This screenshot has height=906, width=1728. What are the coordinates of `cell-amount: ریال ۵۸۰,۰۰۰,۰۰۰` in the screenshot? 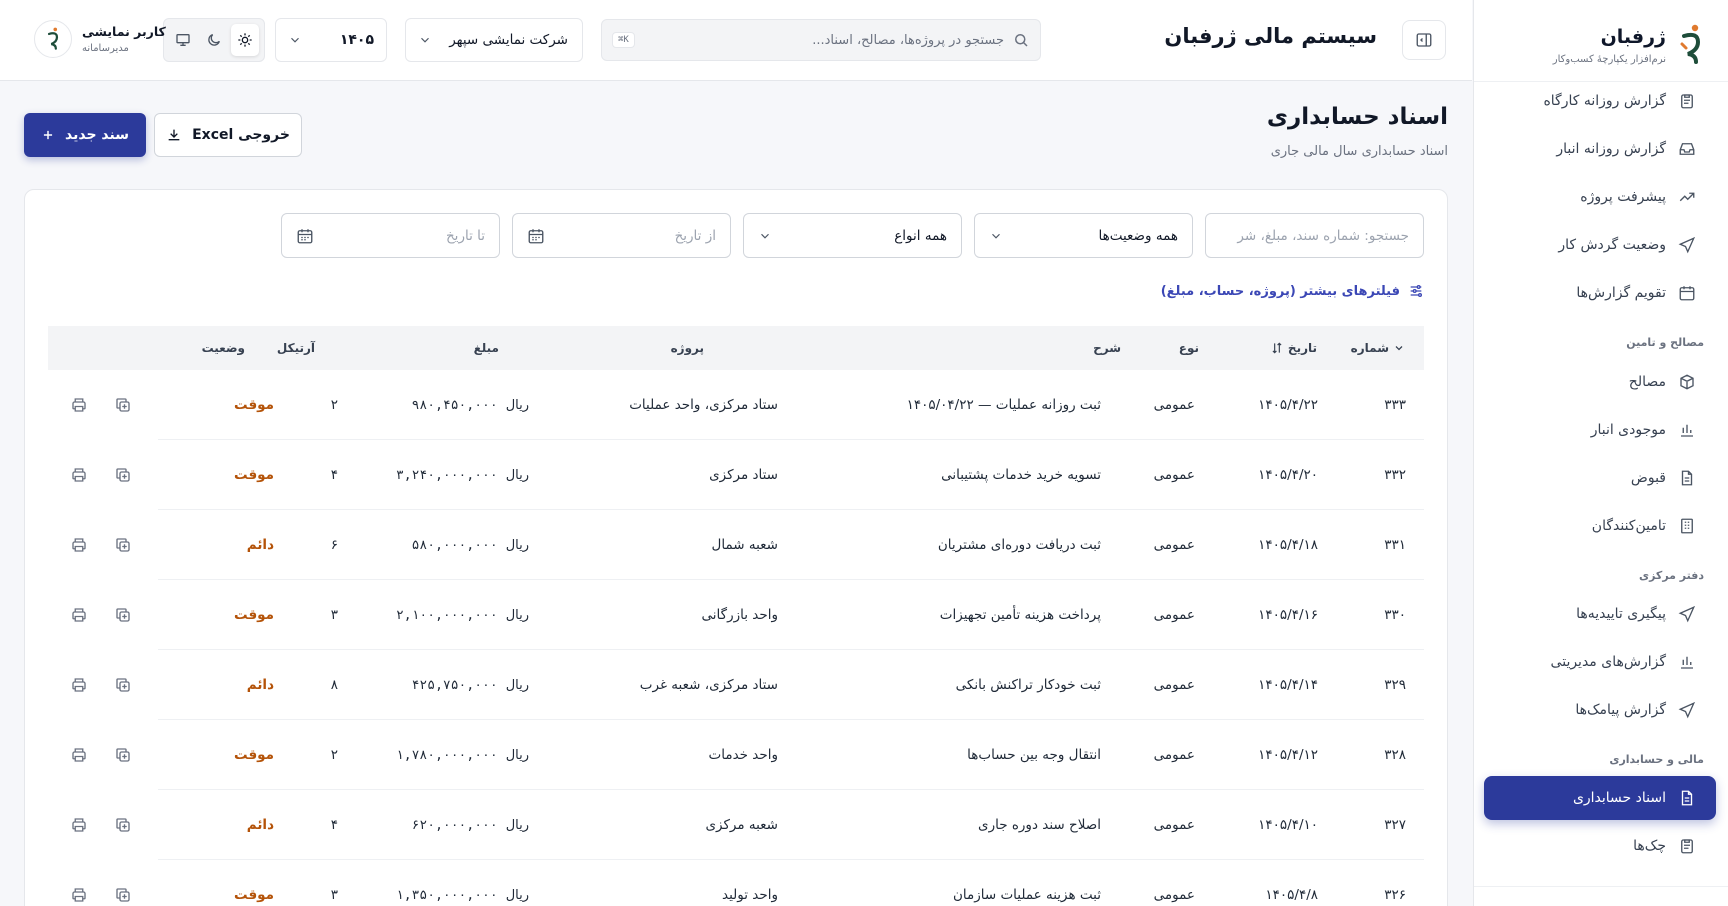 It's located at (470, 545).